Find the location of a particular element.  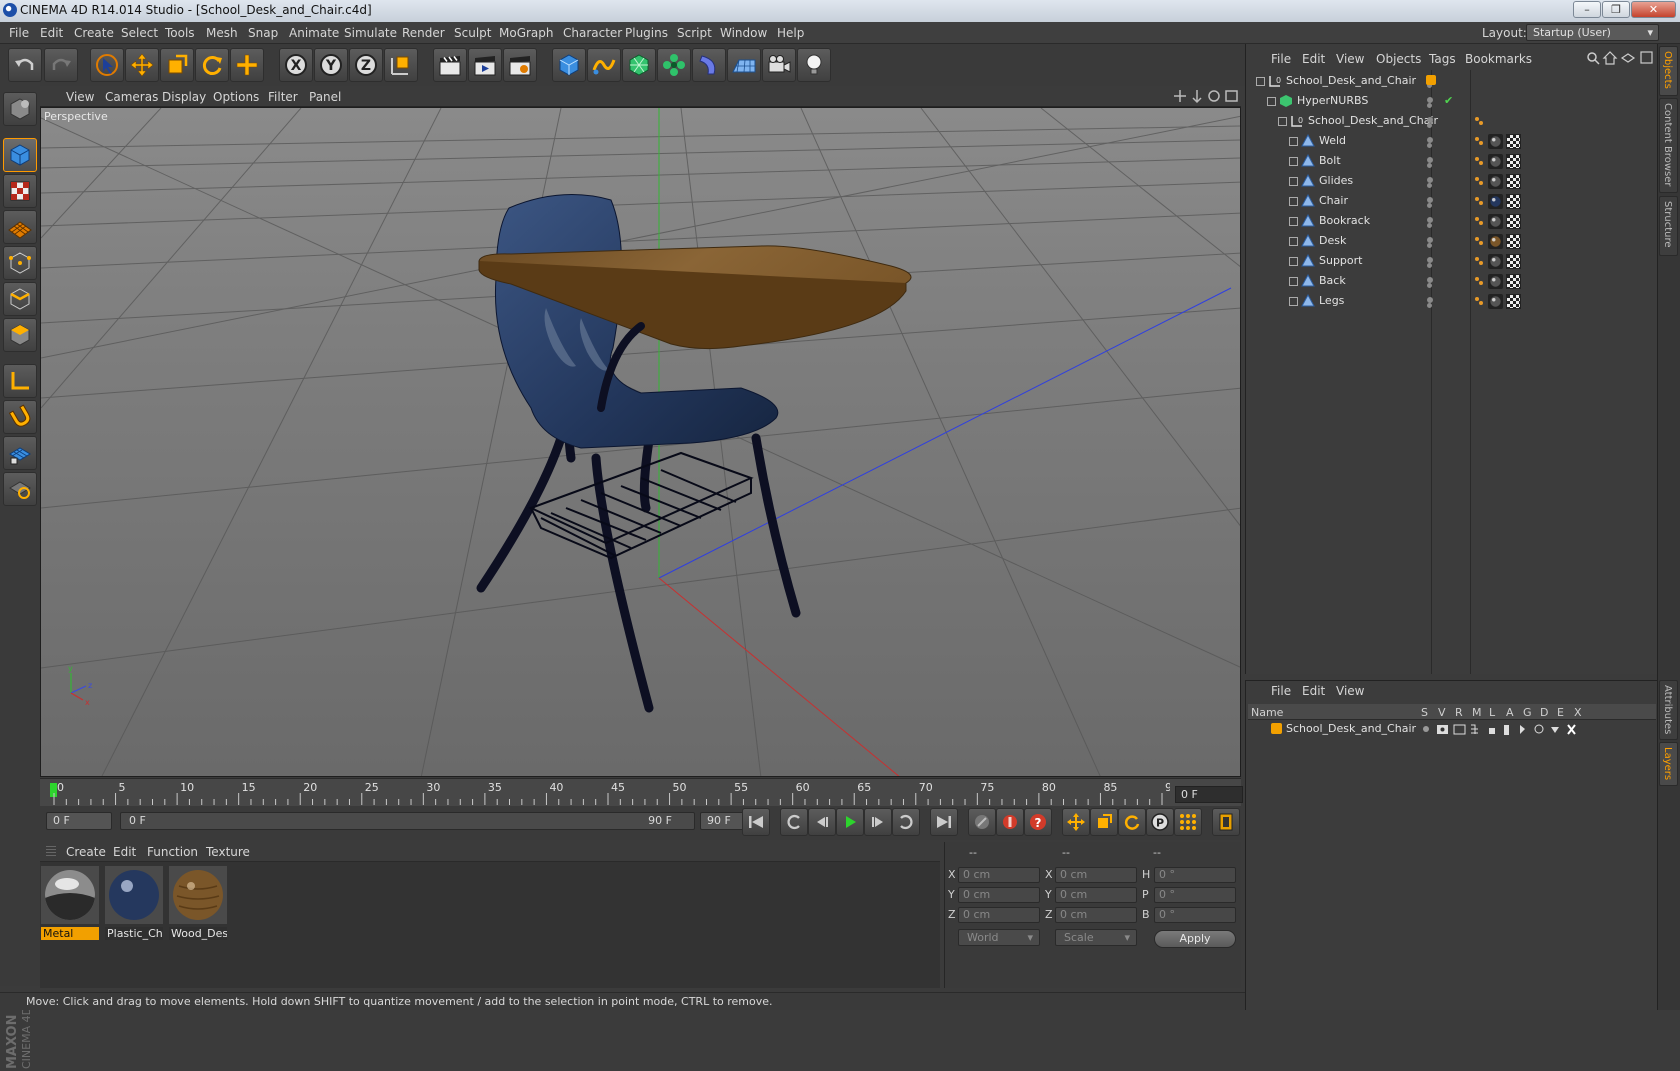

om-menu-bookmarks: Bookmarks is located at coordinates (1498, 59).